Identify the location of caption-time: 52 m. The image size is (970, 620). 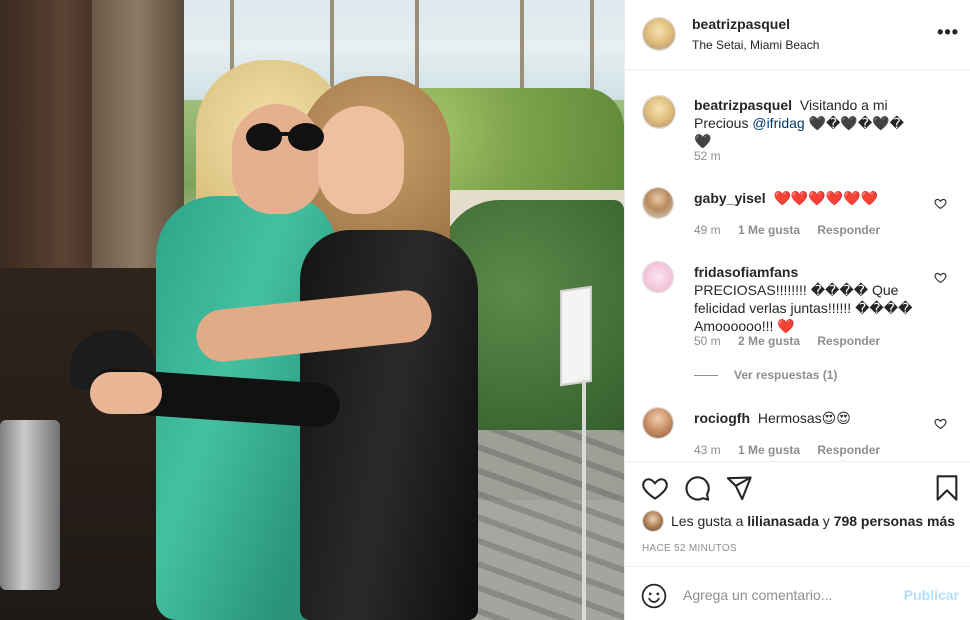
(707, 156).